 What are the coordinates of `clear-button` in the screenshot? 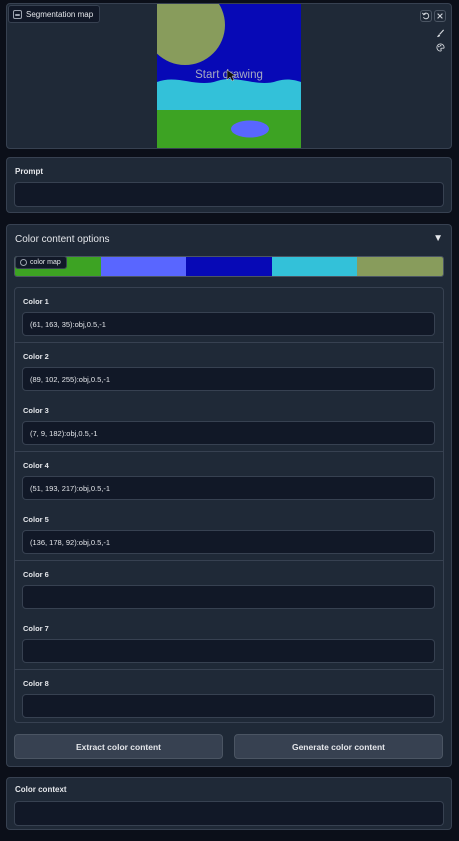 It's located at (440, 16).